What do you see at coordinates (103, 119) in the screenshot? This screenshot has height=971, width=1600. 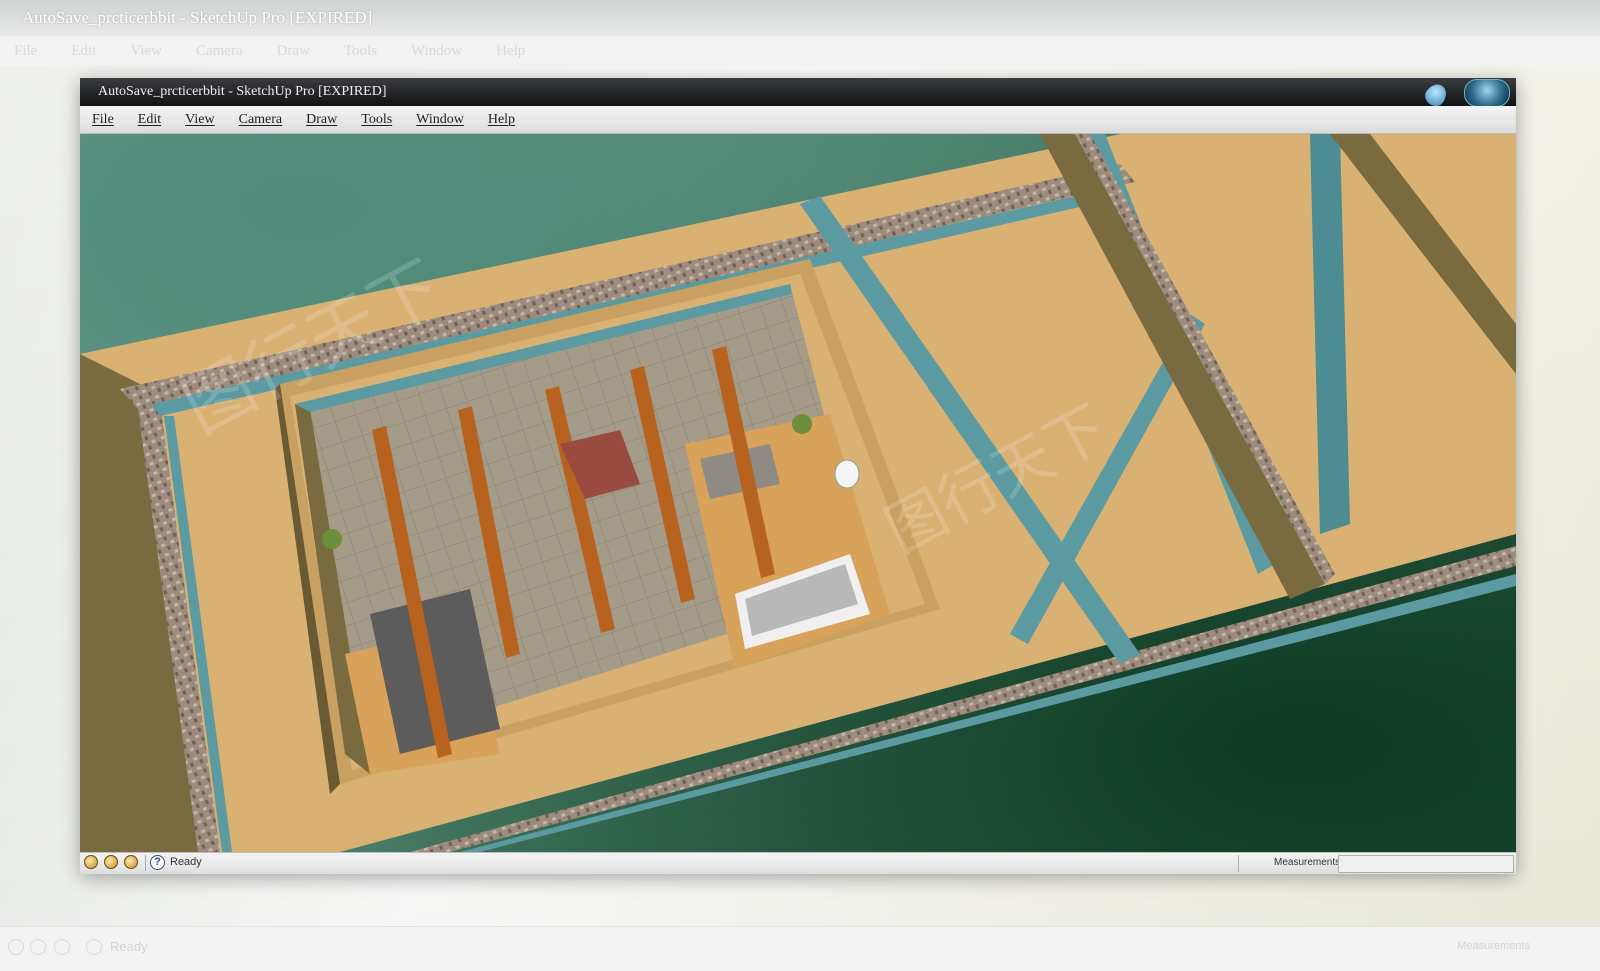 I see `menu-file: File` at bounding box center [103, 119].